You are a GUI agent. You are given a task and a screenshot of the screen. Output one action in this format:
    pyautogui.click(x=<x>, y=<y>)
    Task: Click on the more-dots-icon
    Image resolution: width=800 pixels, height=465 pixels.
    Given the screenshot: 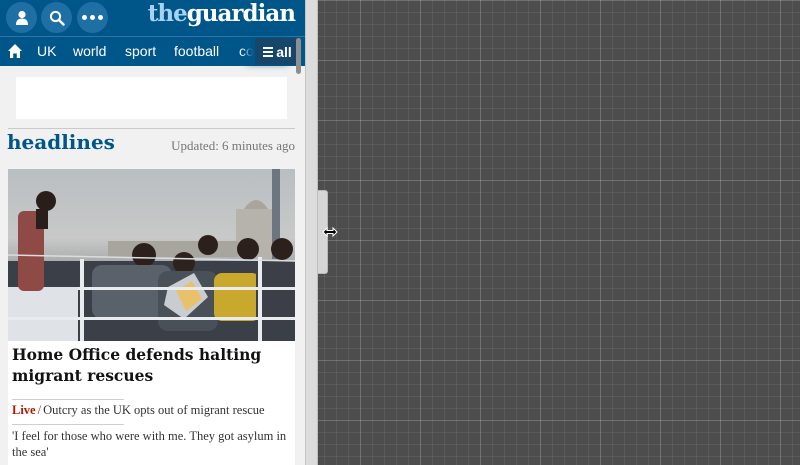 What is the action you would take?
    pyautogui.click(x=93, y=17)
    